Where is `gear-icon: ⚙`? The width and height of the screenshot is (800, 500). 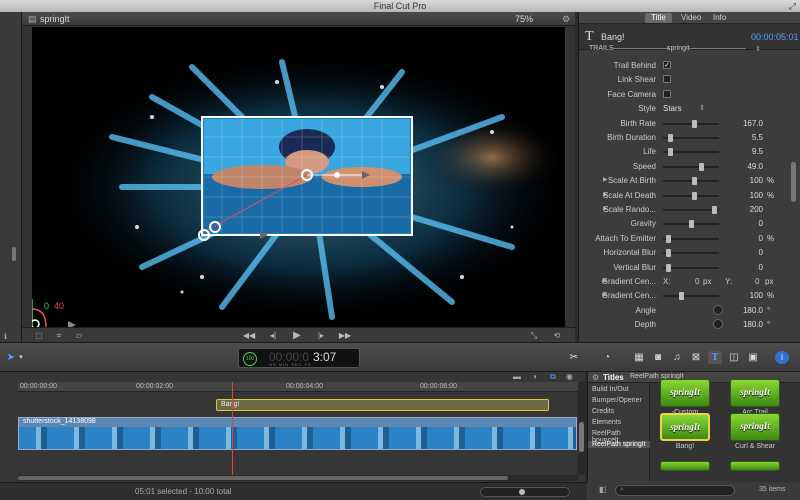
gear-icon: ⚙ is located at coordinates (595, 377).